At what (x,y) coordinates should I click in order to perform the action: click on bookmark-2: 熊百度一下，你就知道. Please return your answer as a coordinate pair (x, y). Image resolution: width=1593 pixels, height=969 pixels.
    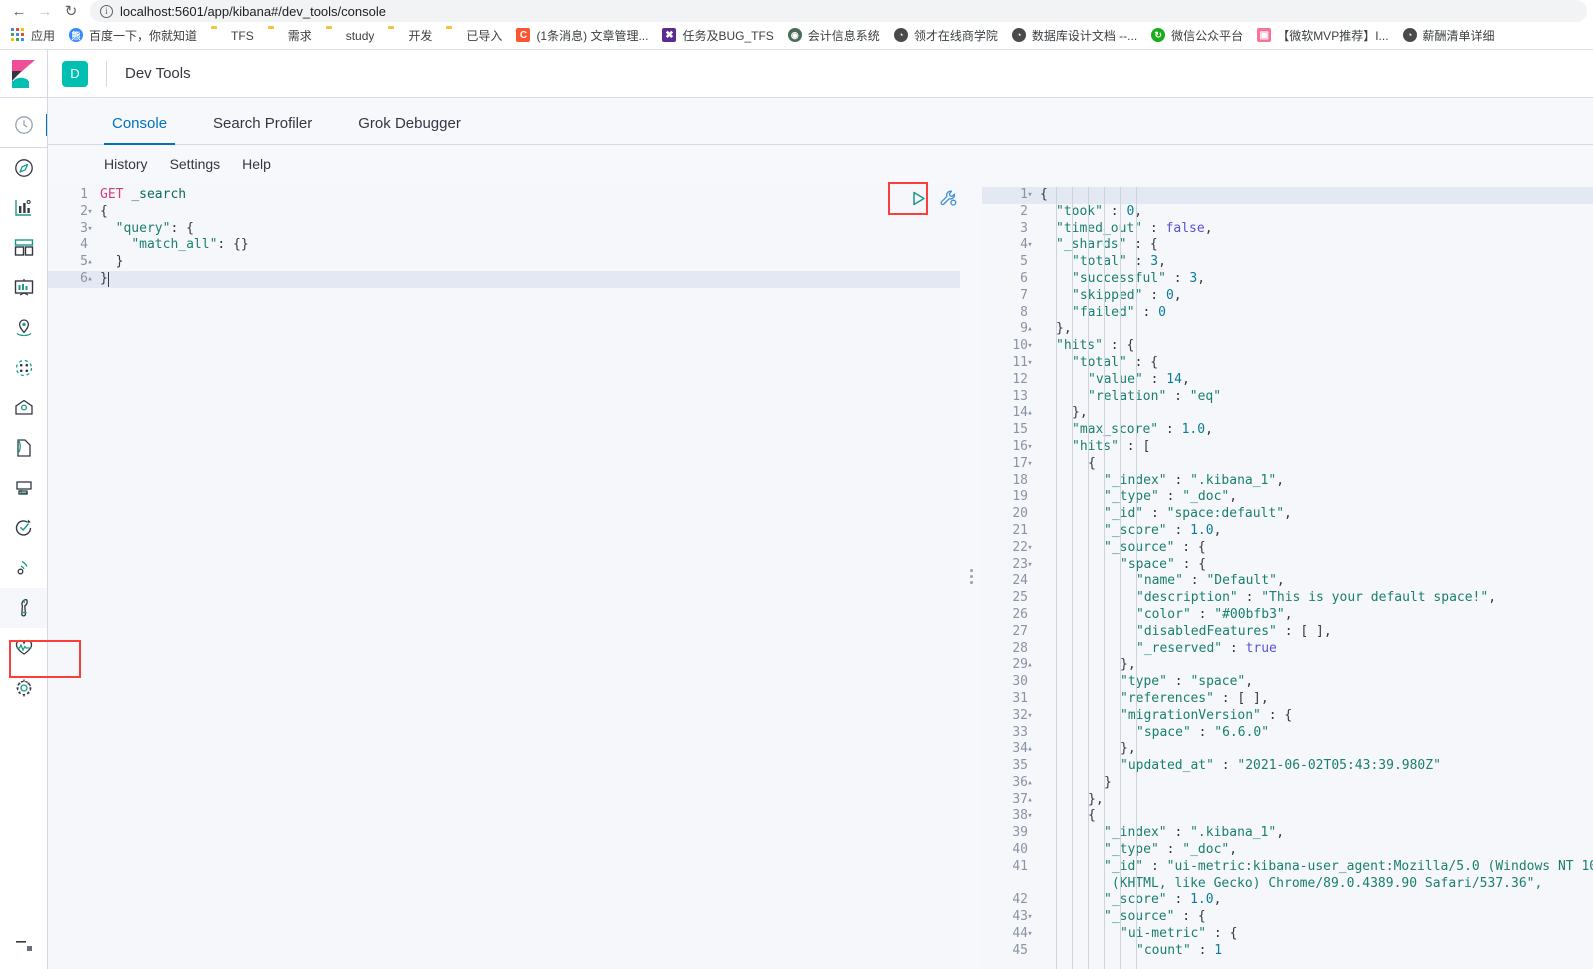
    Looking at the image, I should click on (133, 36).